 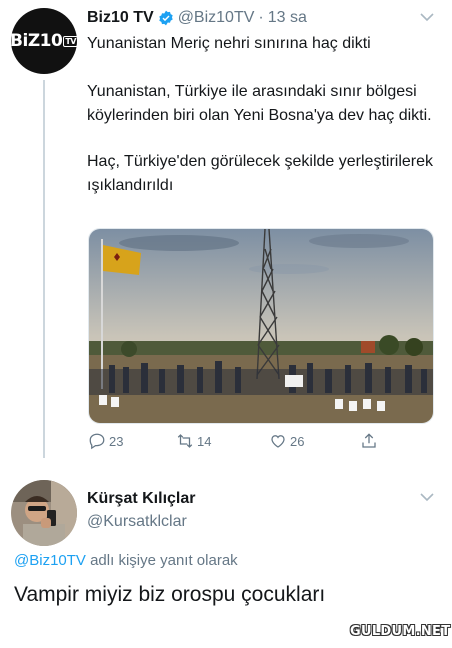 I want to click on thread-line, so click(x=44, y=269).